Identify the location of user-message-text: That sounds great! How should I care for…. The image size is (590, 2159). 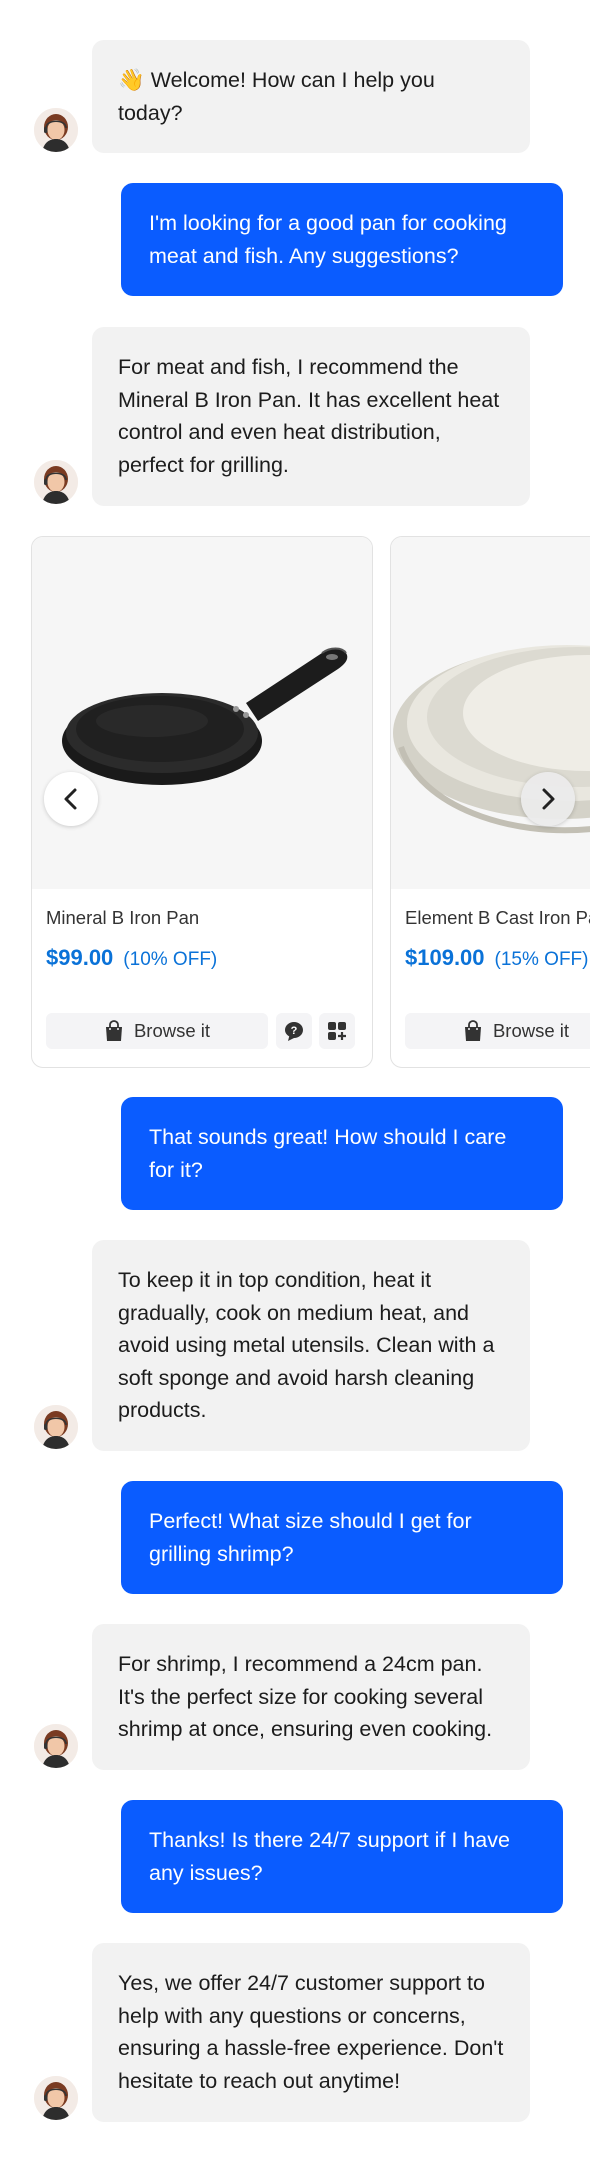
(328, 1153).